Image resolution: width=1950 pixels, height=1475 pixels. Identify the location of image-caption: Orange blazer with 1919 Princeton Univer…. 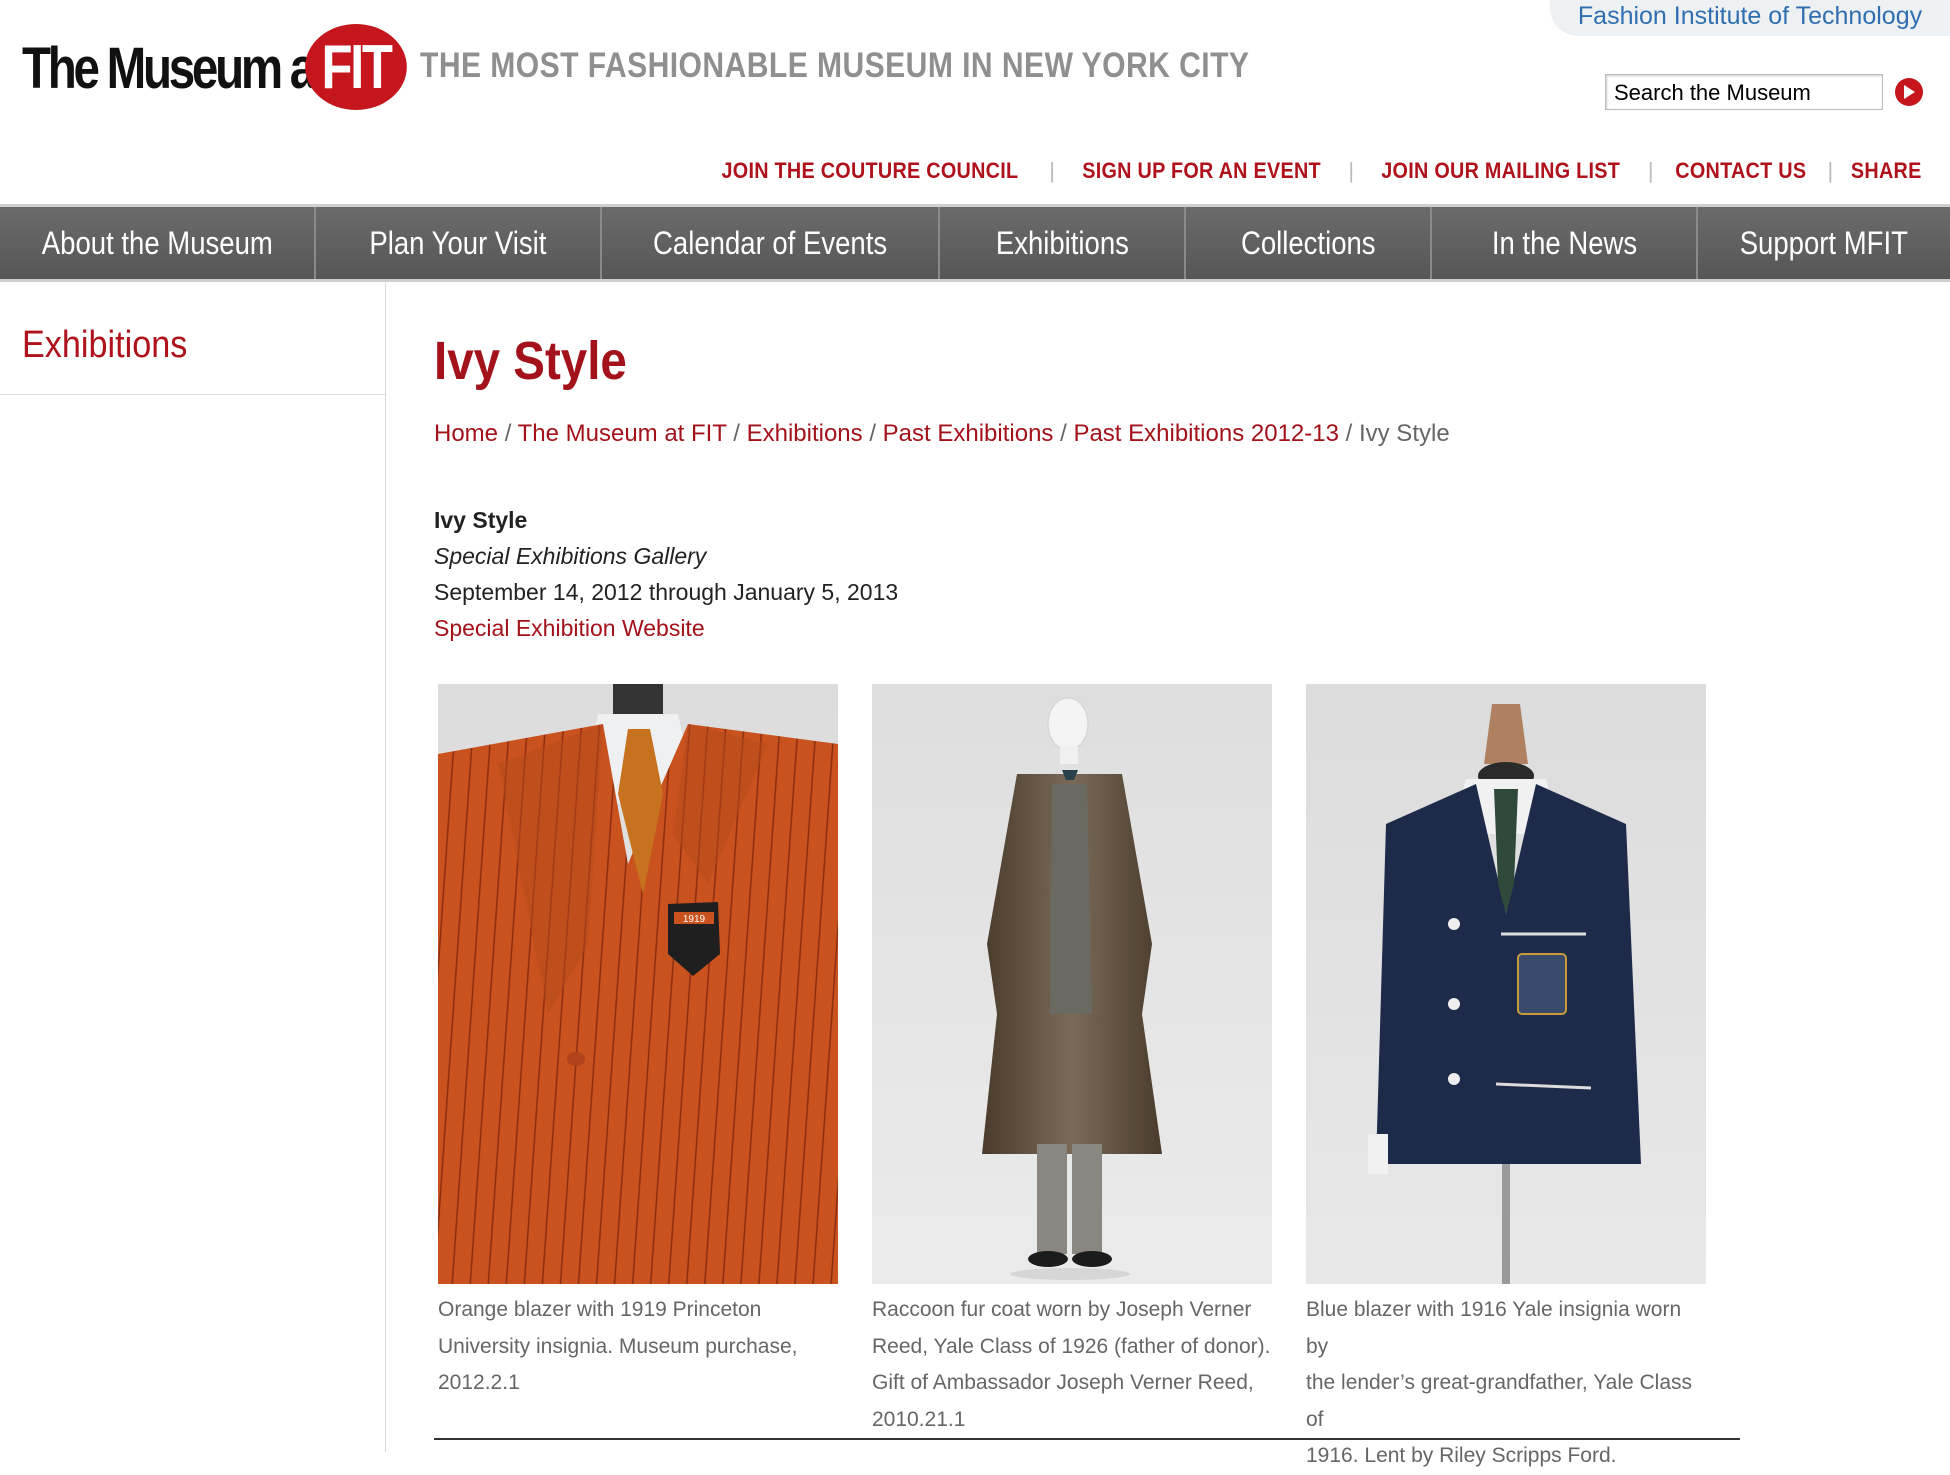
(638, 1347).